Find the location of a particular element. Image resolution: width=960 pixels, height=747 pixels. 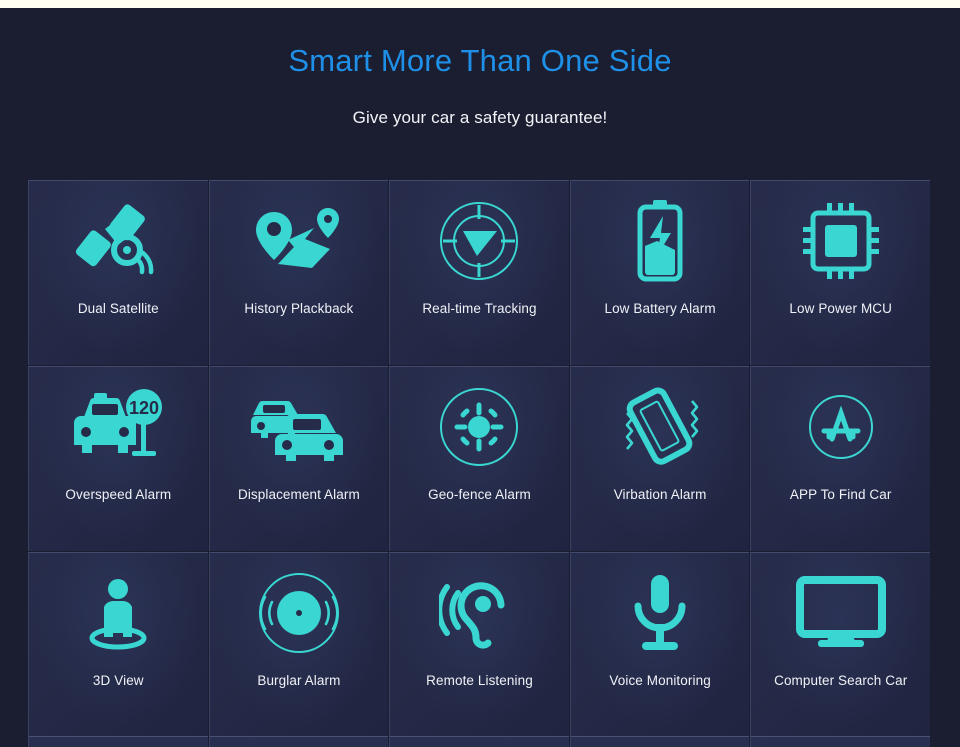

feature-card-low-battery: Low Battery Alarm is located at coordinates (659, 272).